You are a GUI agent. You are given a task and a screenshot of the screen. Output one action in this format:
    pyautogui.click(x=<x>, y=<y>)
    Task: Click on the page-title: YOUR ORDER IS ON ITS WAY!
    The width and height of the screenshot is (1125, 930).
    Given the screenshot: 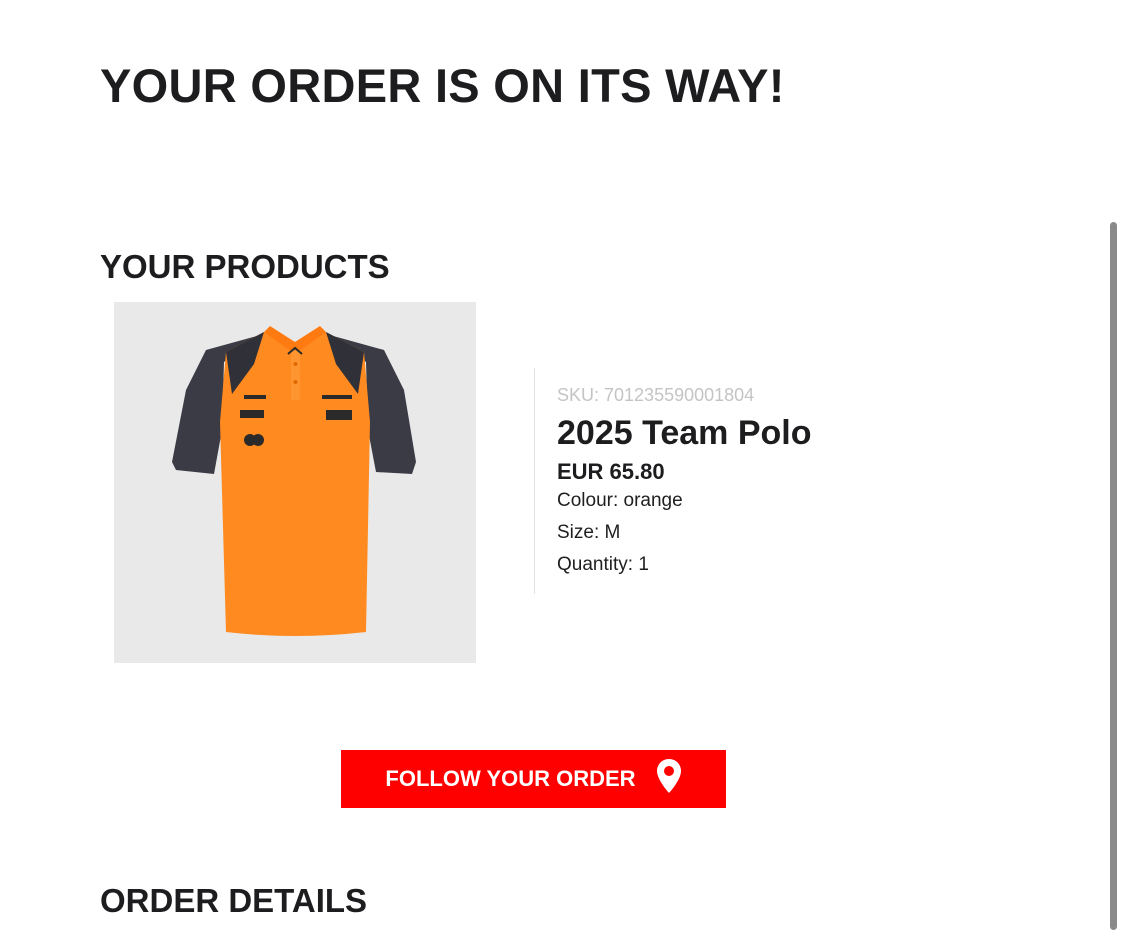 What is the action you would take?
    pyautogui.click(x=442, y=85)
    